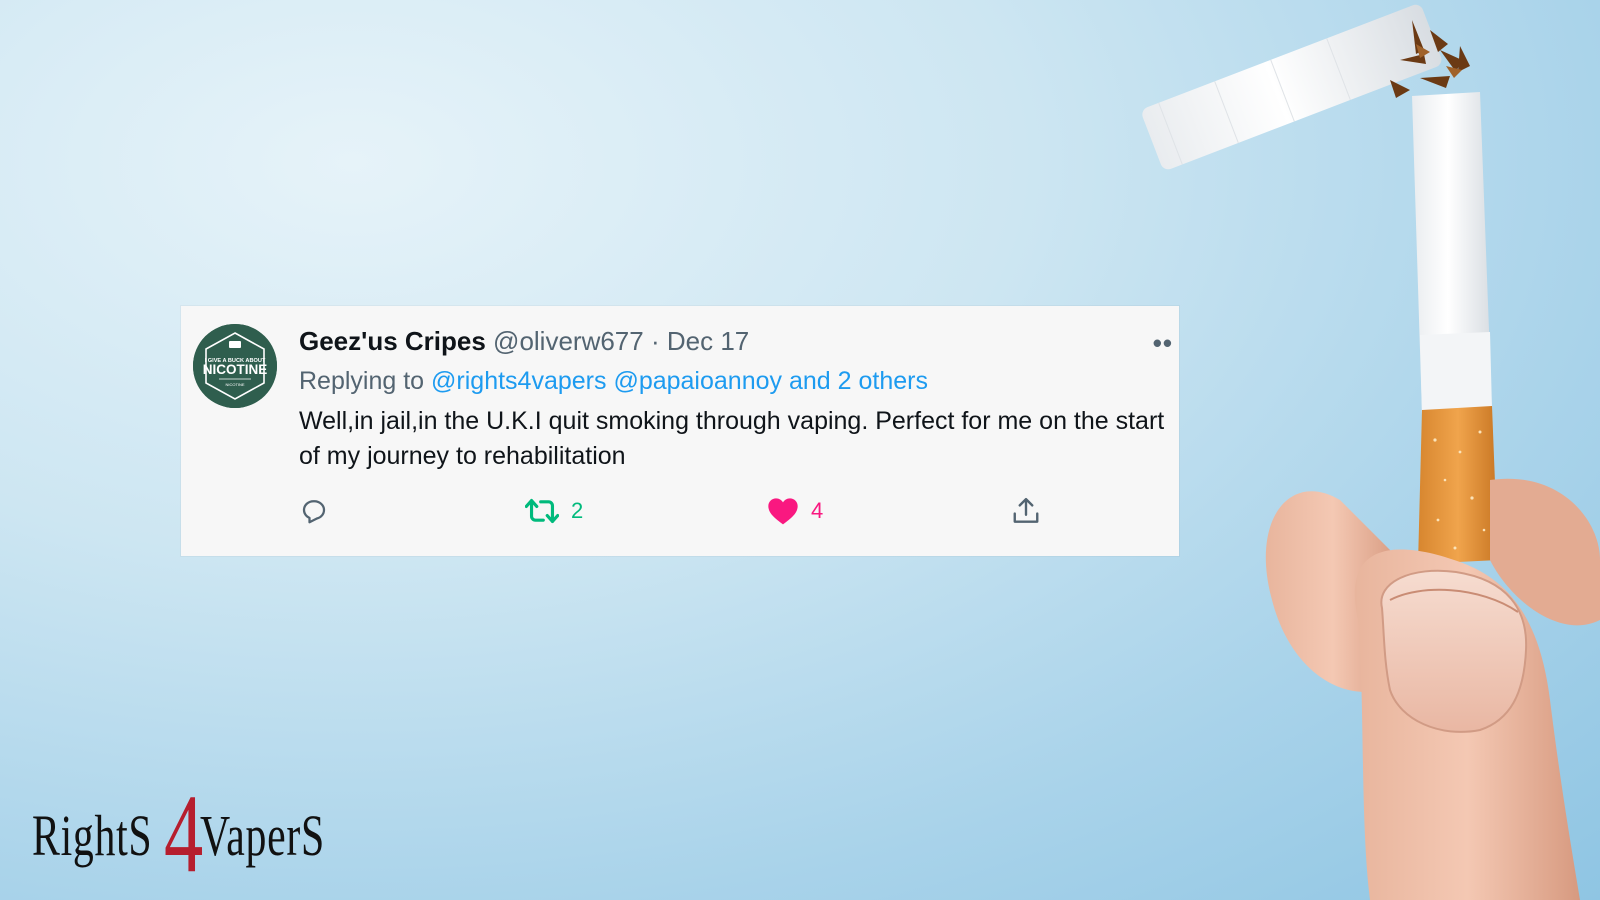  Describe the element at coordinates (679, 514) in the screenshot. I see `tweet-actions: 2 4` at that location.